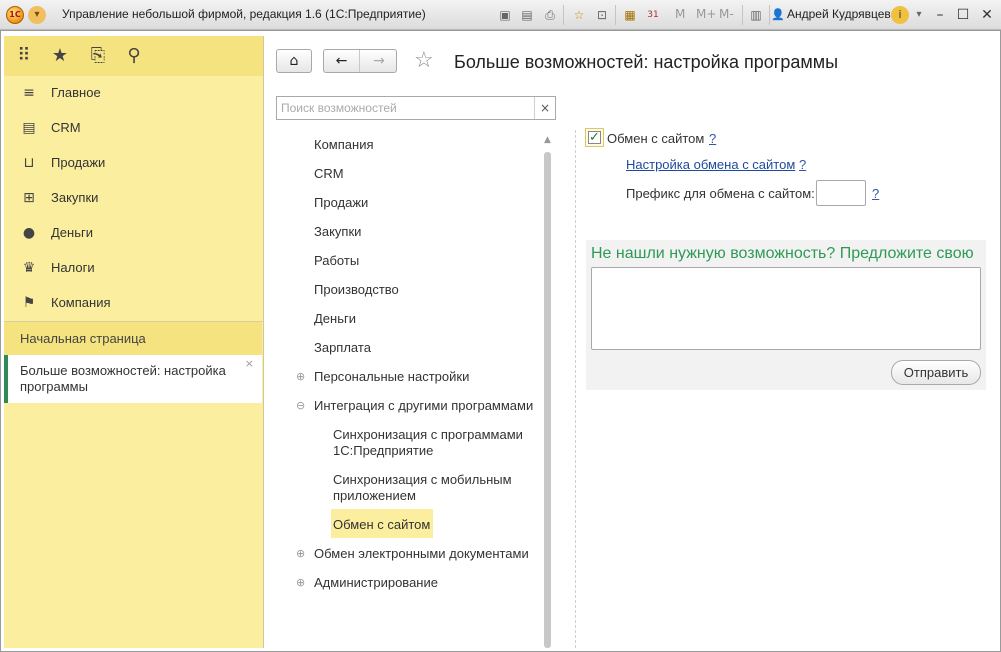  Describe the element at coordinates (391, 377) in the screenshot. I see `tree-item: Персональные настройки` at that location.